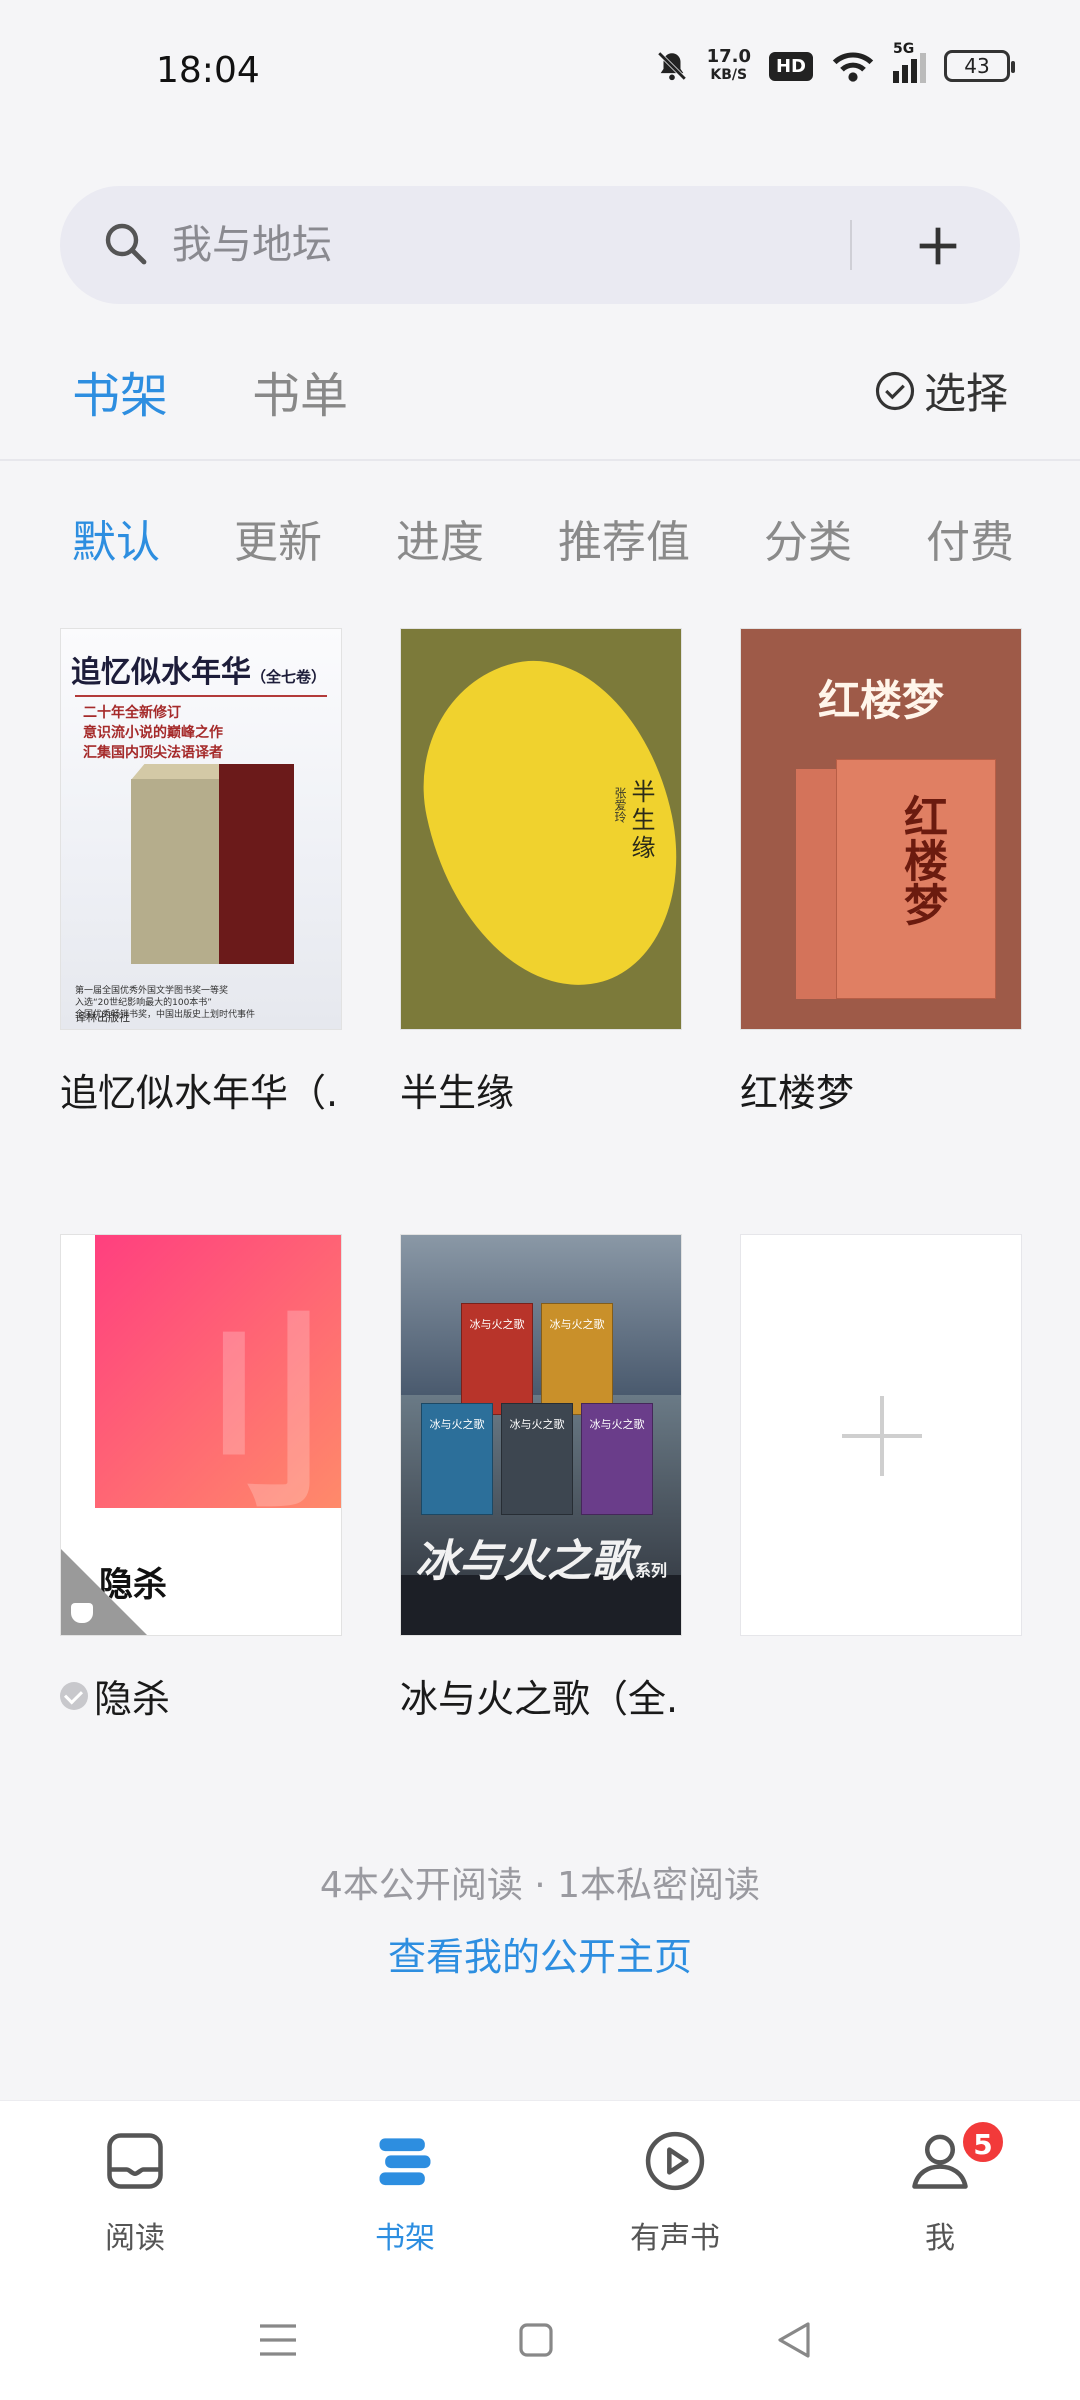 This screenshot has width=1080, height=2400. Describe the element at coordinates (881, 1089) in the screenshot. I see `book-title: 红楼梦` at that location.